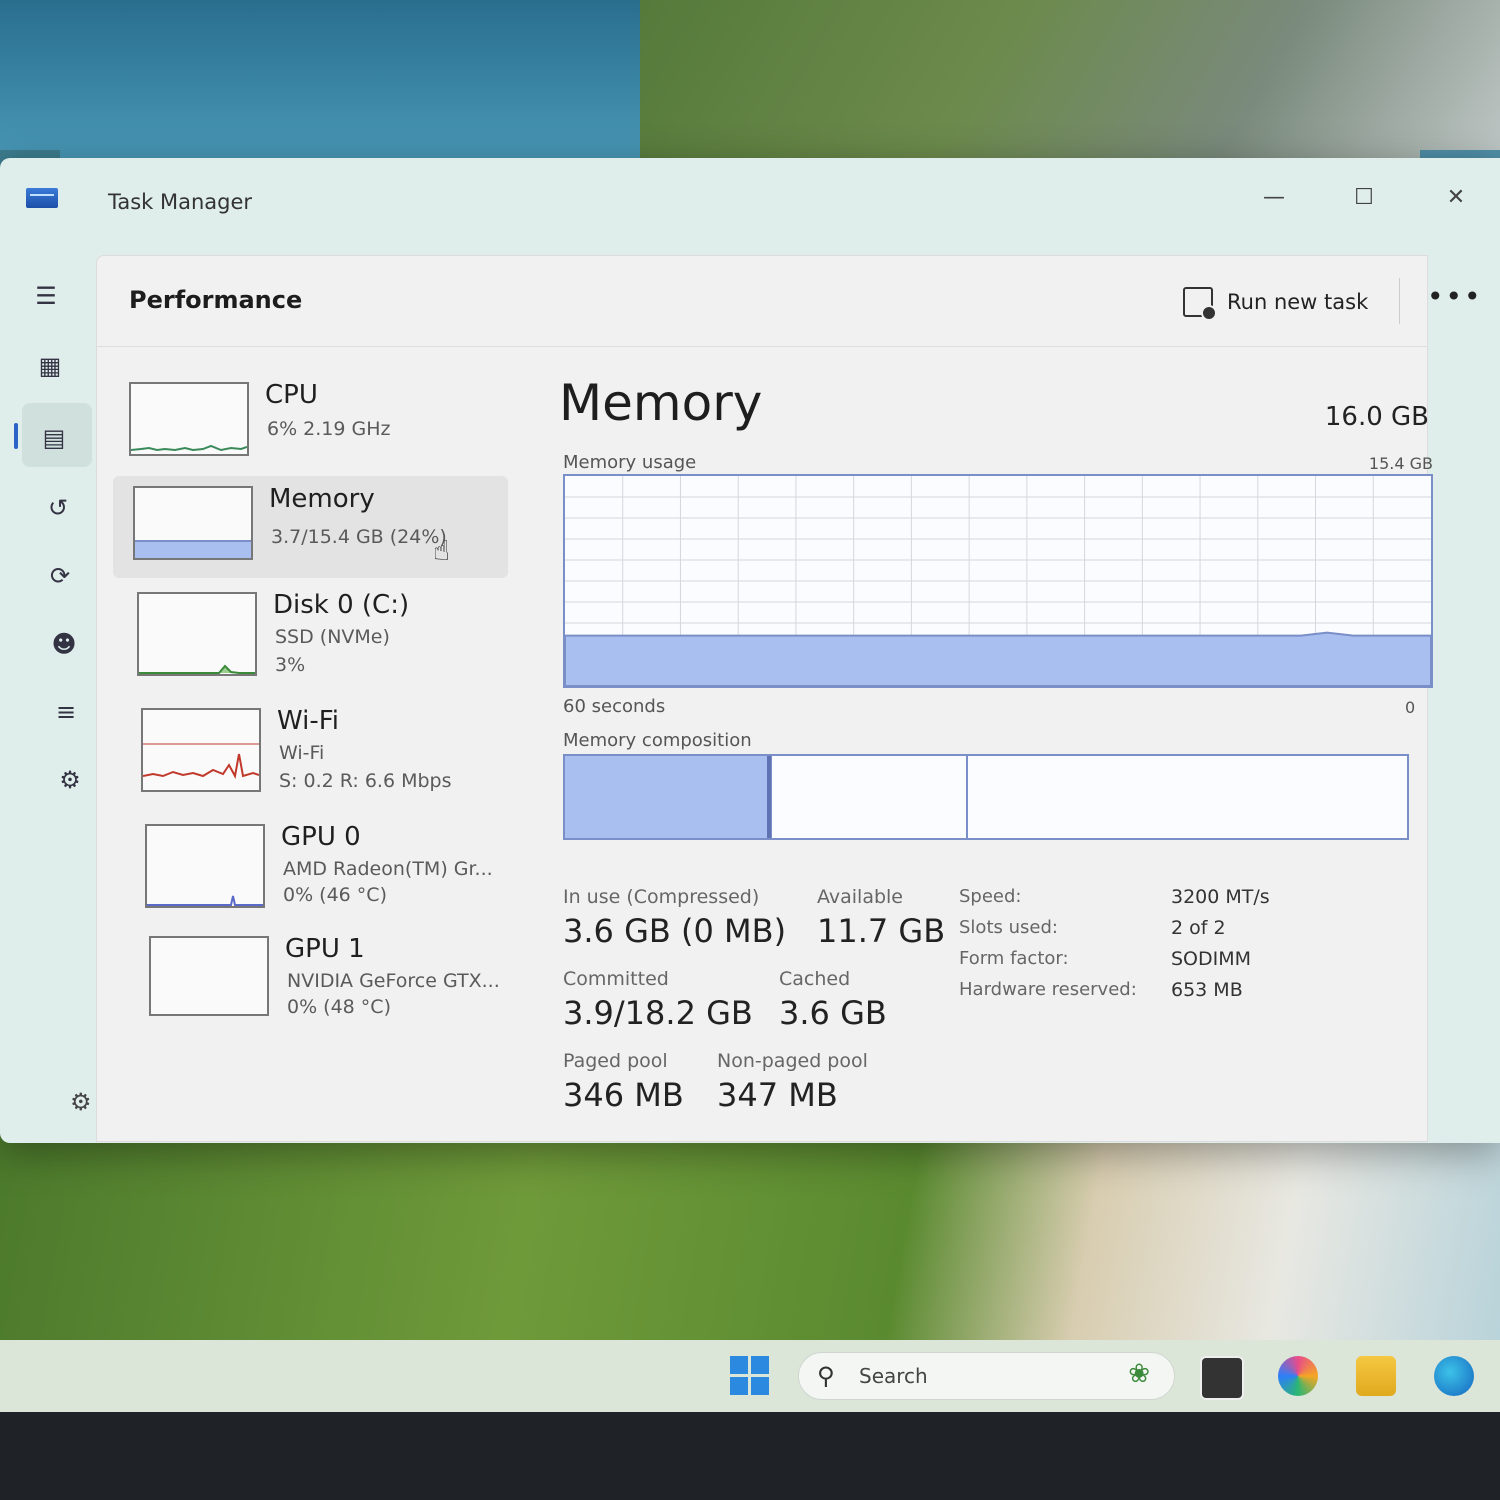 The width and height of the screenshot is (1500, 1500). Describe the element at coordinates (833, 1013) in the screenshot. I see `cached-value: 3.6 GB` at that location.